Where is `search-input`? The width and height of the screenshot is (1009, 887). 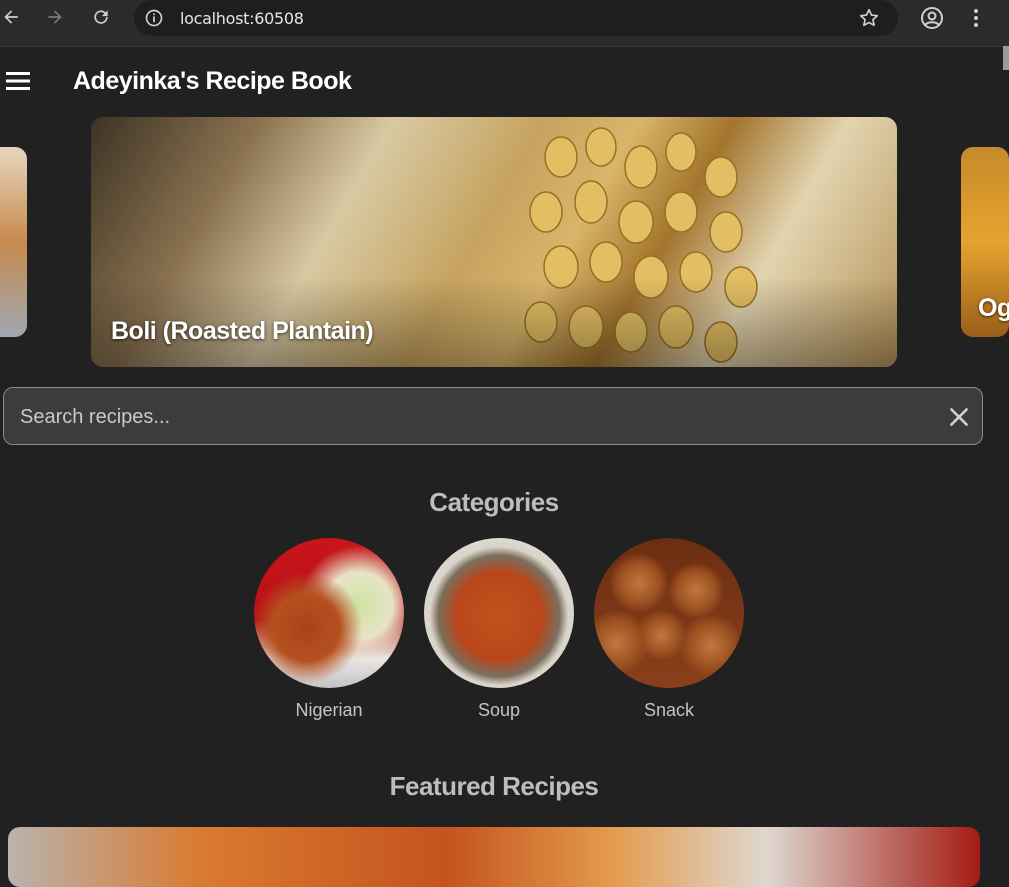
search-input is located at coordinates (470, 417).